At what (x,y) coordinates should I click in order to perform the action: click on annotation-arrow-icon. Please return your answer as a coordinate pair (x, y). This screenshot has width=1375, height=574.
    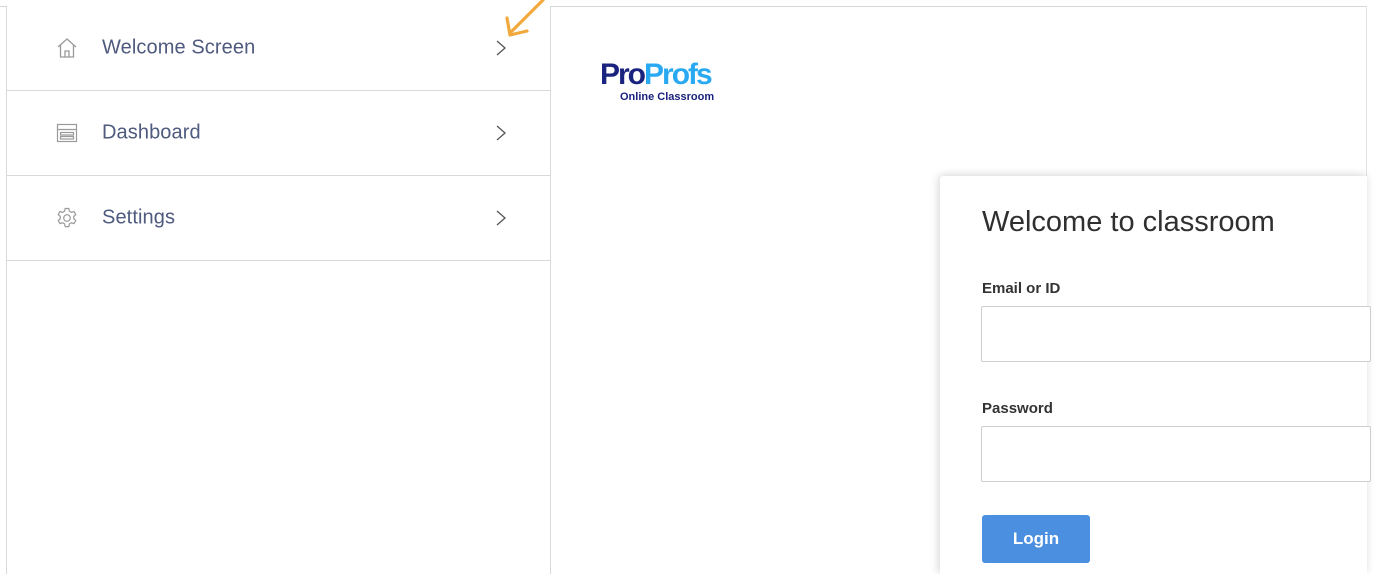
    Looking at the image, I should click on (525, 18).